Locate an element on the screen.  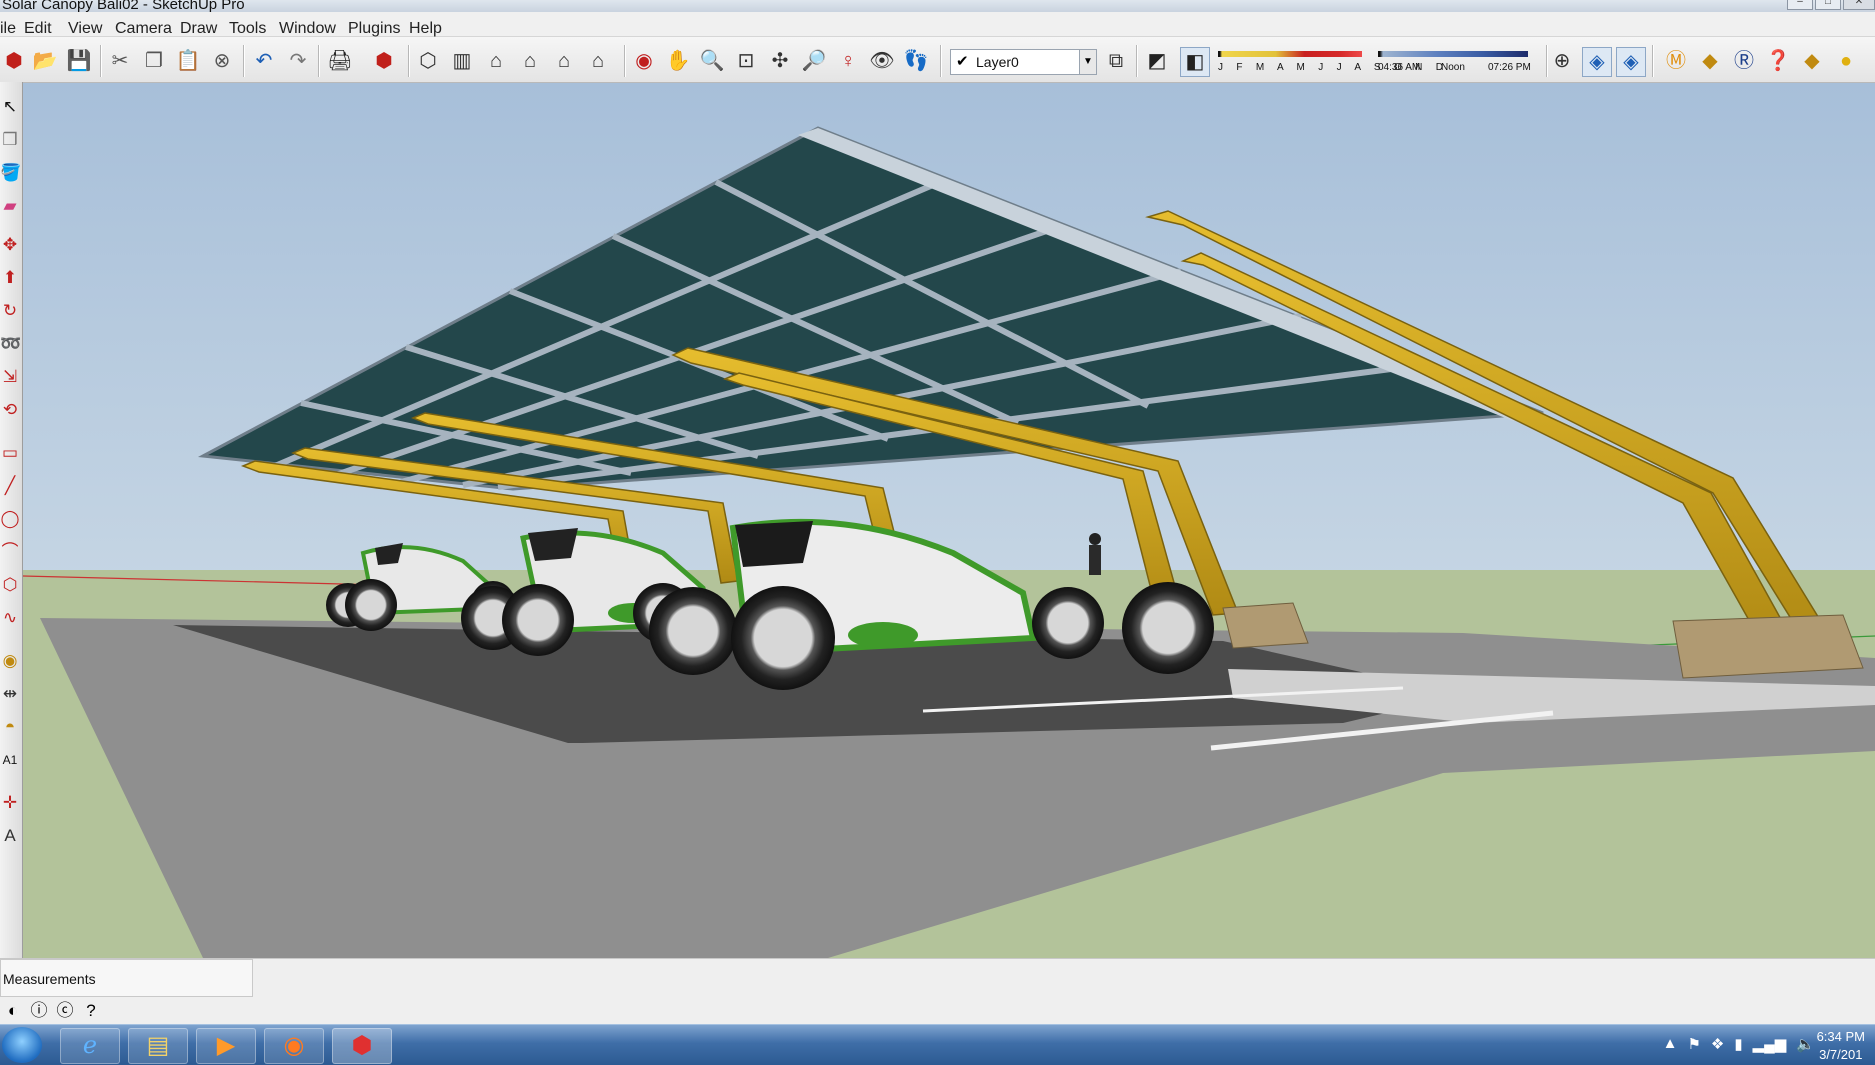
redo-icon: ↷ is located at coordinates (298, 61).